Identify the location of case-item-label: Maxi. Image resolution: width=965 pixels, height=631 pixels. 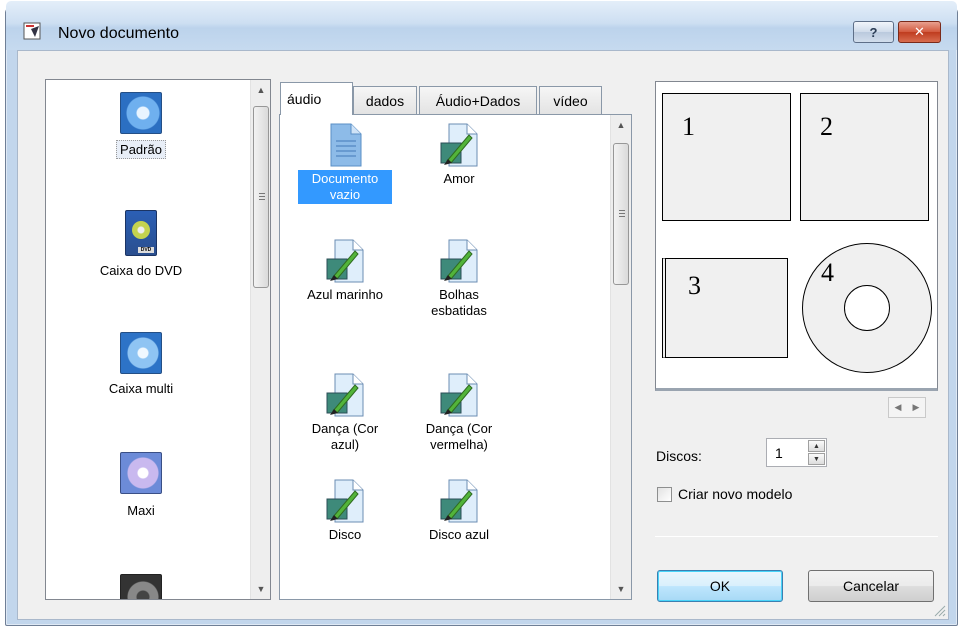
(141, 510).